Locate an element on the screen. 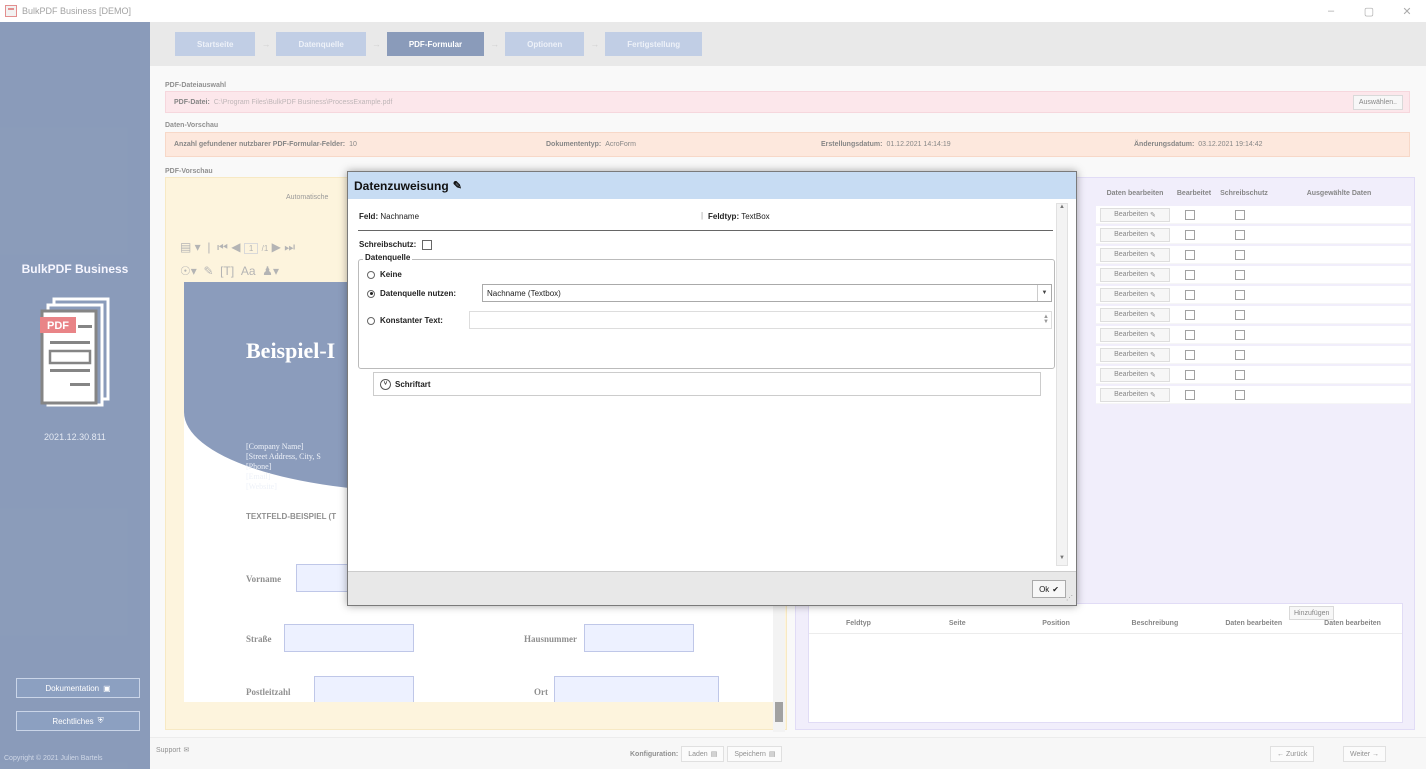  datasource-select: Nachname (Textbox) ▼ is located at coordinates (767, 293).